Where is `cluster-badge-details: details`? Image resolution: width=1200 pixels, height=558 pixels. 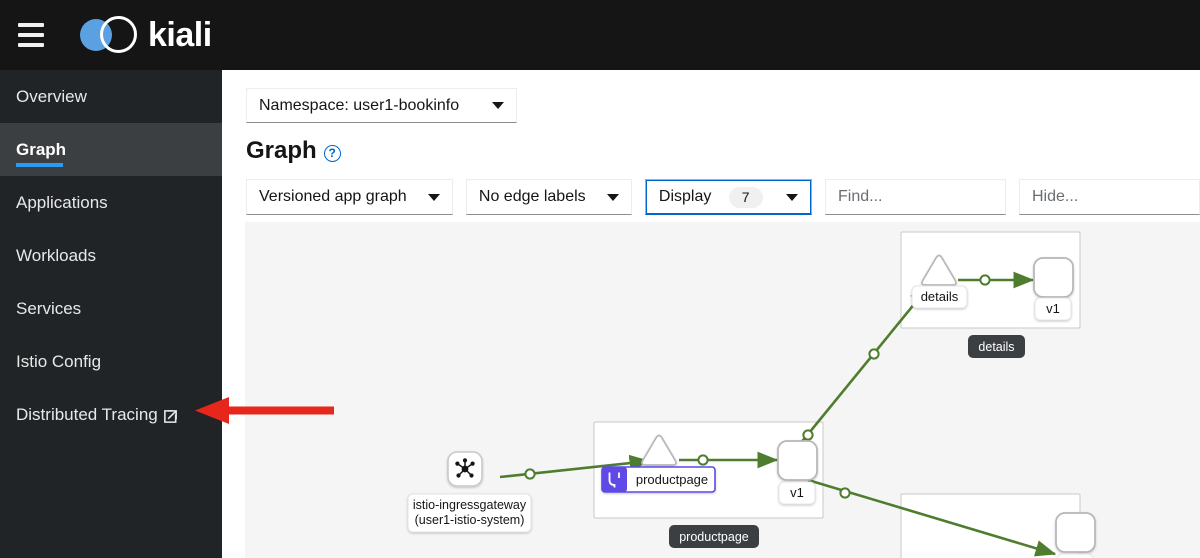 cluster-badge-details: details is located at coordinates (996, 346).